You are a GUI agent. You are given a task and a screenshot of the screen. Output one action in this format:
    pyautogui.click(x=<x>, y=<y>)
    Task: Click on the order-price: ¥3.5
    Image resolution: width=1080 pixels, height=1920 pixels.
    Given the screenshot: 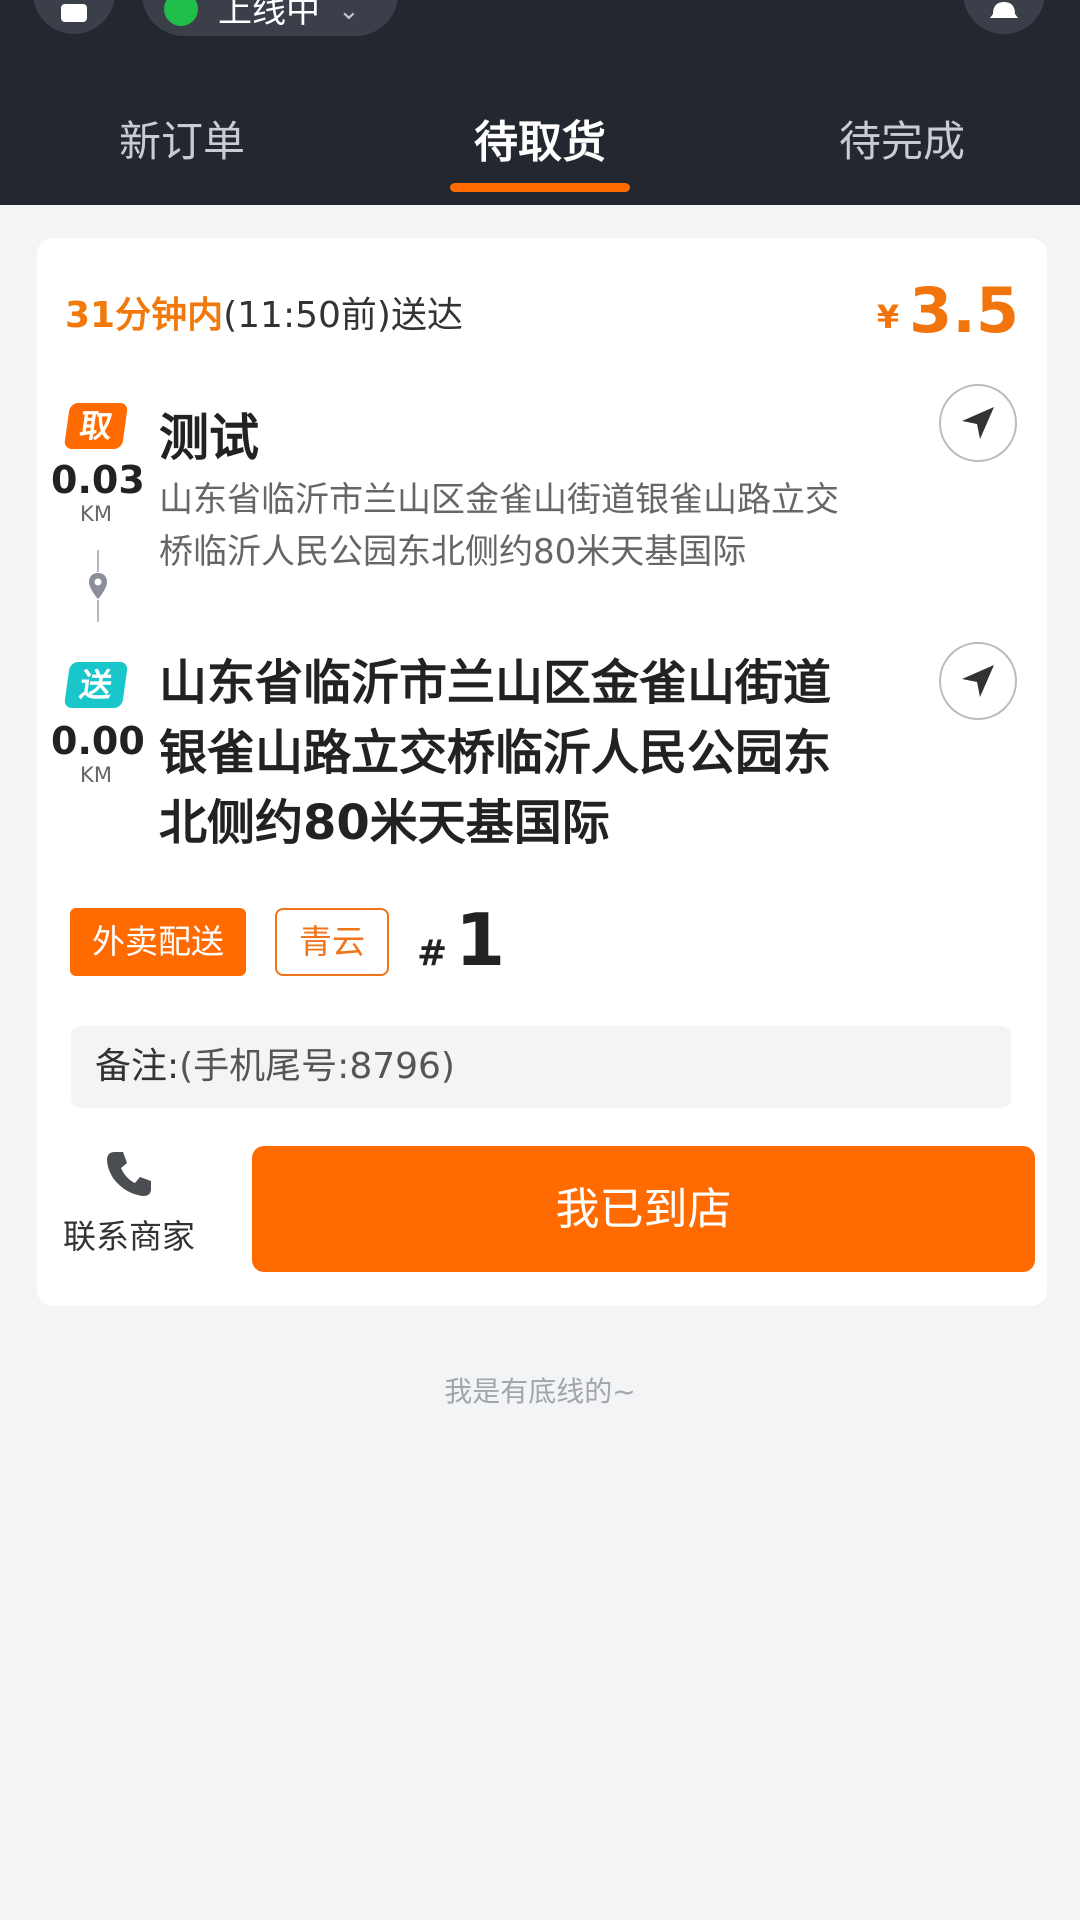 What is the action you would take?
    pyautogui.click(x=948, y=310)
    